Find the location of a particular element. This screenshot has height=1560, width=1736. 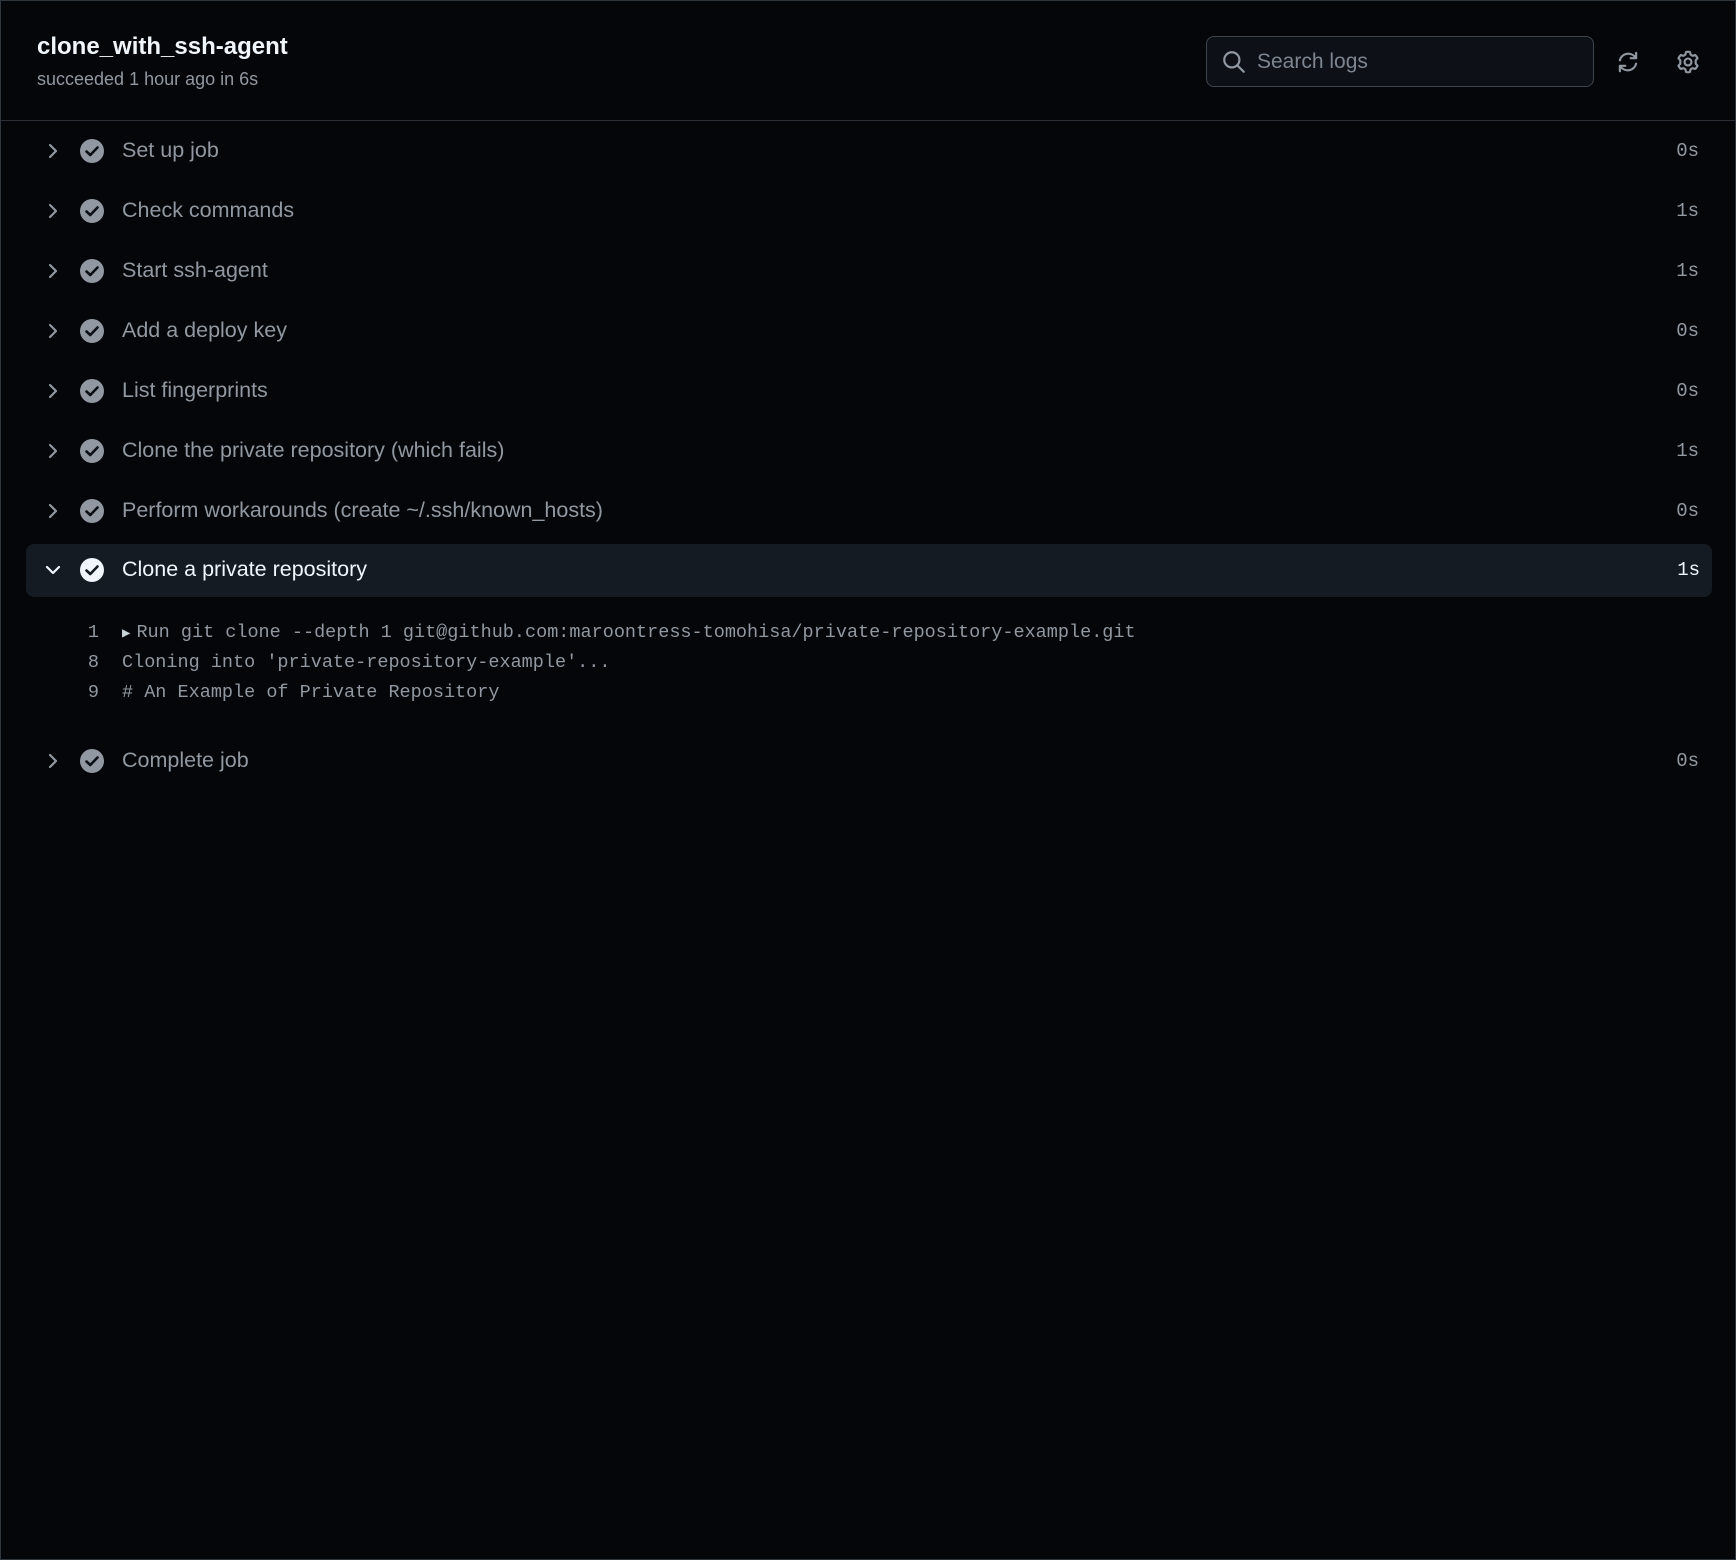

chevron-down-icon is located at coordinates (53, 570).